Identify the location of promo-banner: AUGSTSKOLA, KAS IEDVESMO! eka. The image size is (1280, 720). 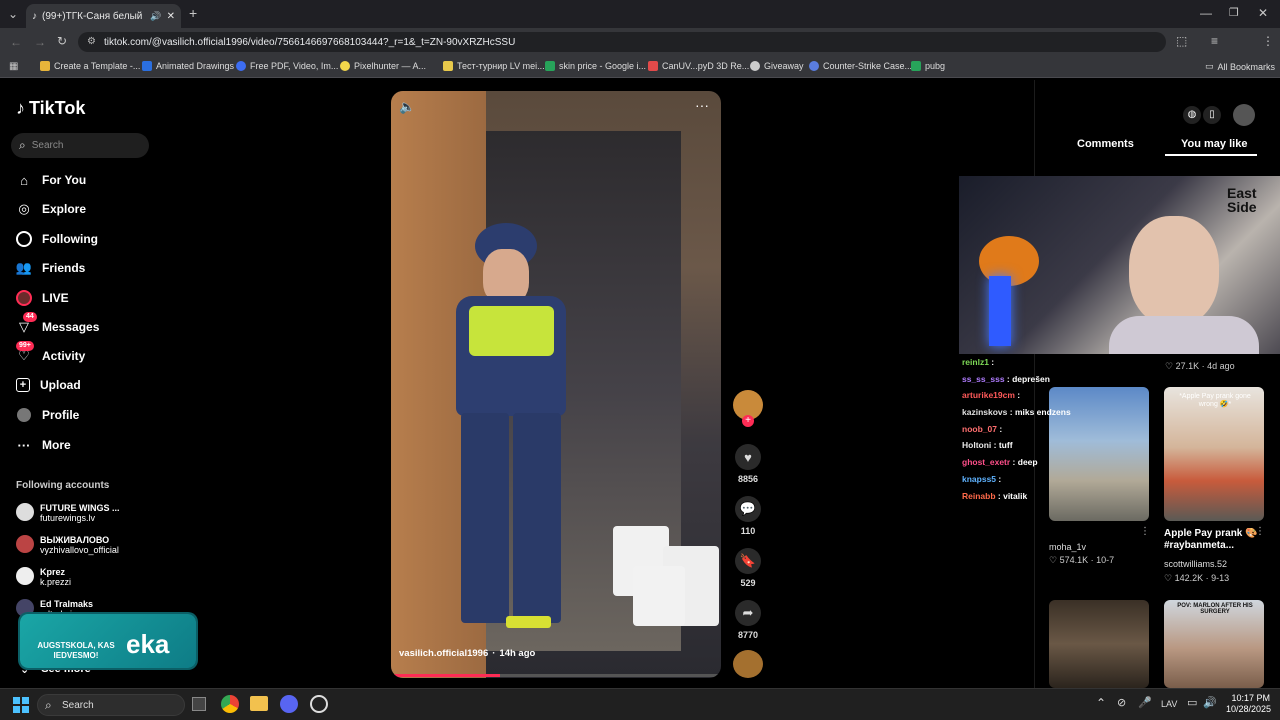
(108, 641).